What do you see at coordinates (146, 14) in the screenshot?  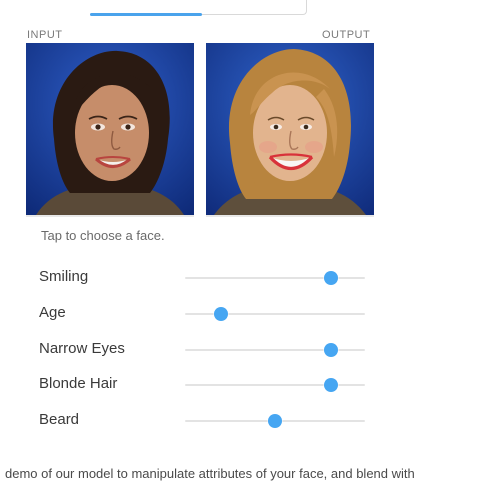 I see `active-tab-indicator` at bounding box center [146, 14].